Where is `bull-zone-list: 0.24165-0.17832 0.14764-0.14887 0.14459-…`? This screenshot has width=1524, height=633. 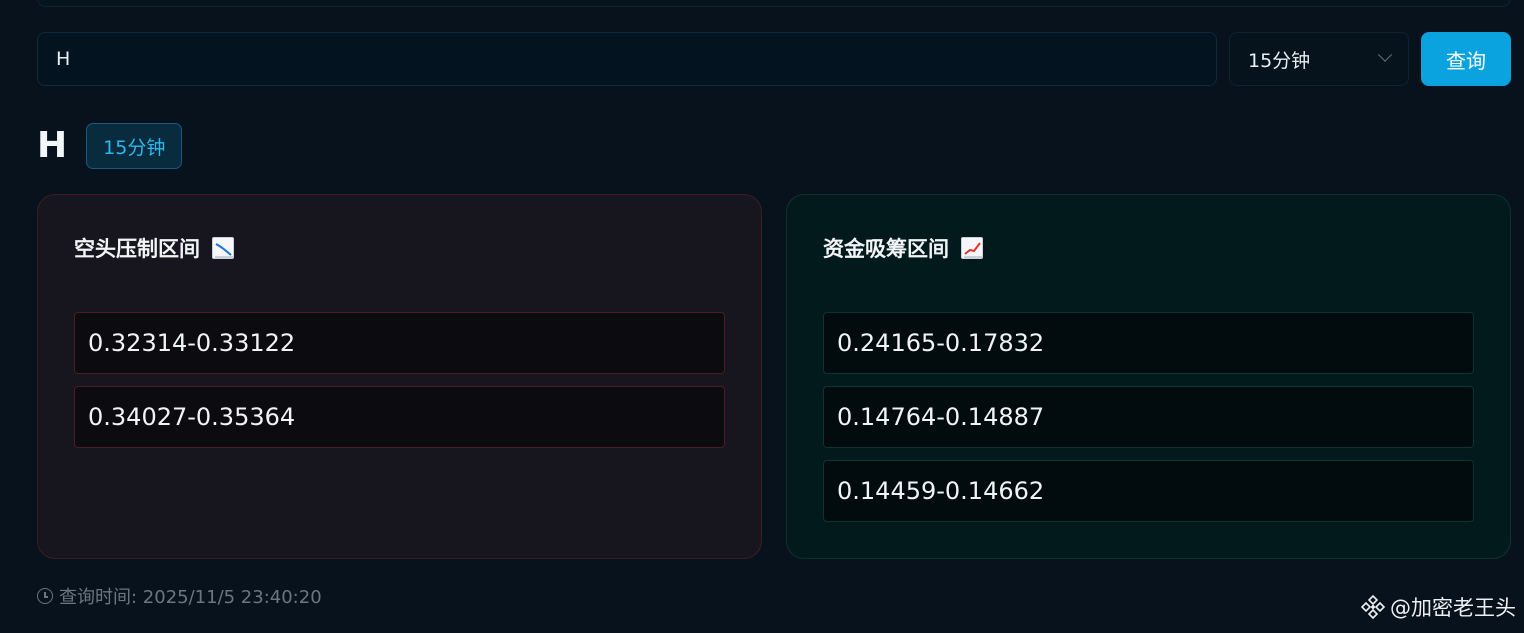
bull-zone-list: 0.24165-0.17832 0.14764-0.14887 0.14459-… is located at coordinates (1148, 417).